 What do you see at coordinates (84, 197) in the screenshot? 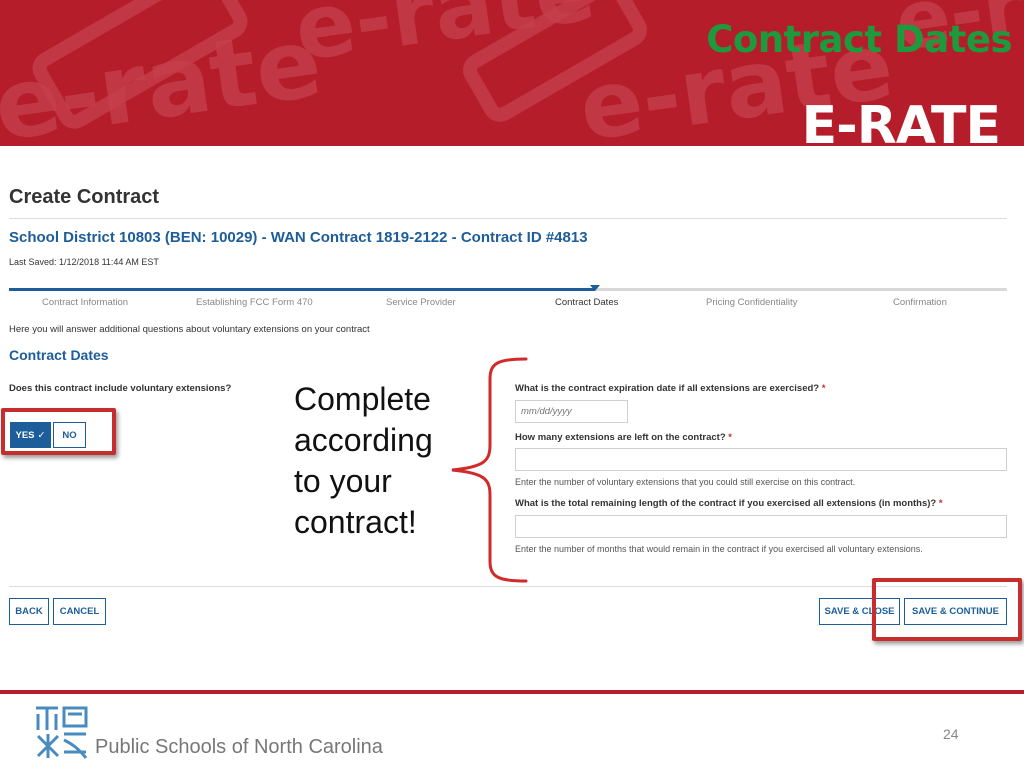
I see `page-title: Create Contract` at bounding box center [84, 197].